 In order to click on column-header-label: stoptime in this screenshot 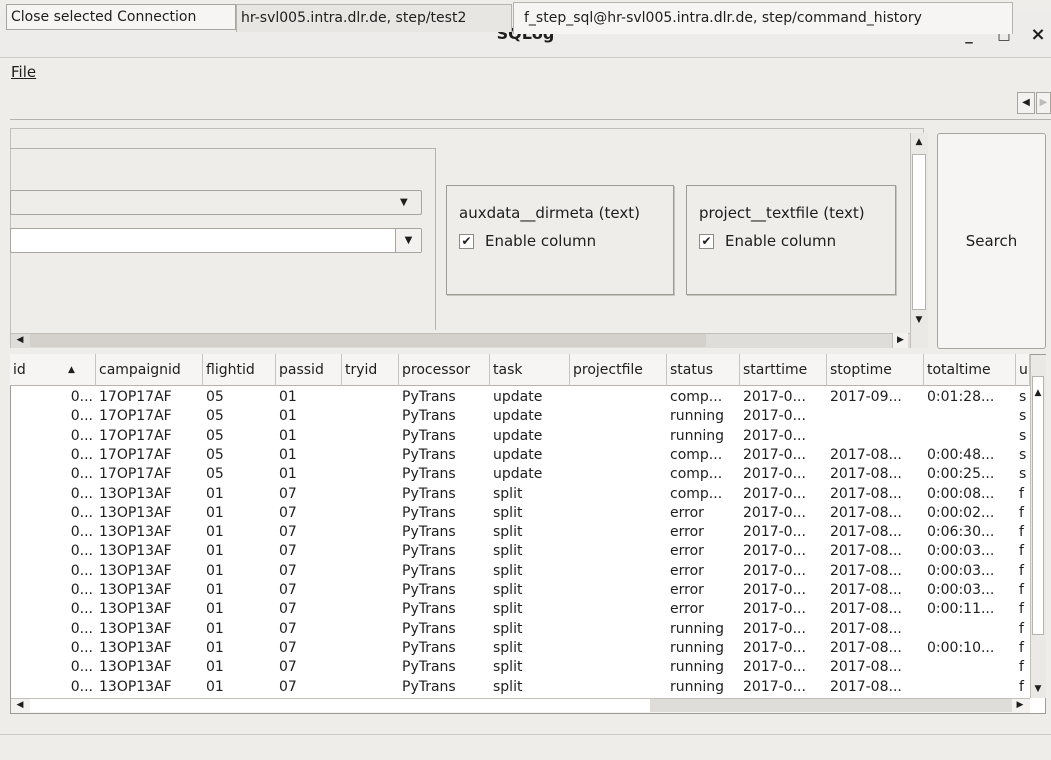, I will do `click(861, 370)`.